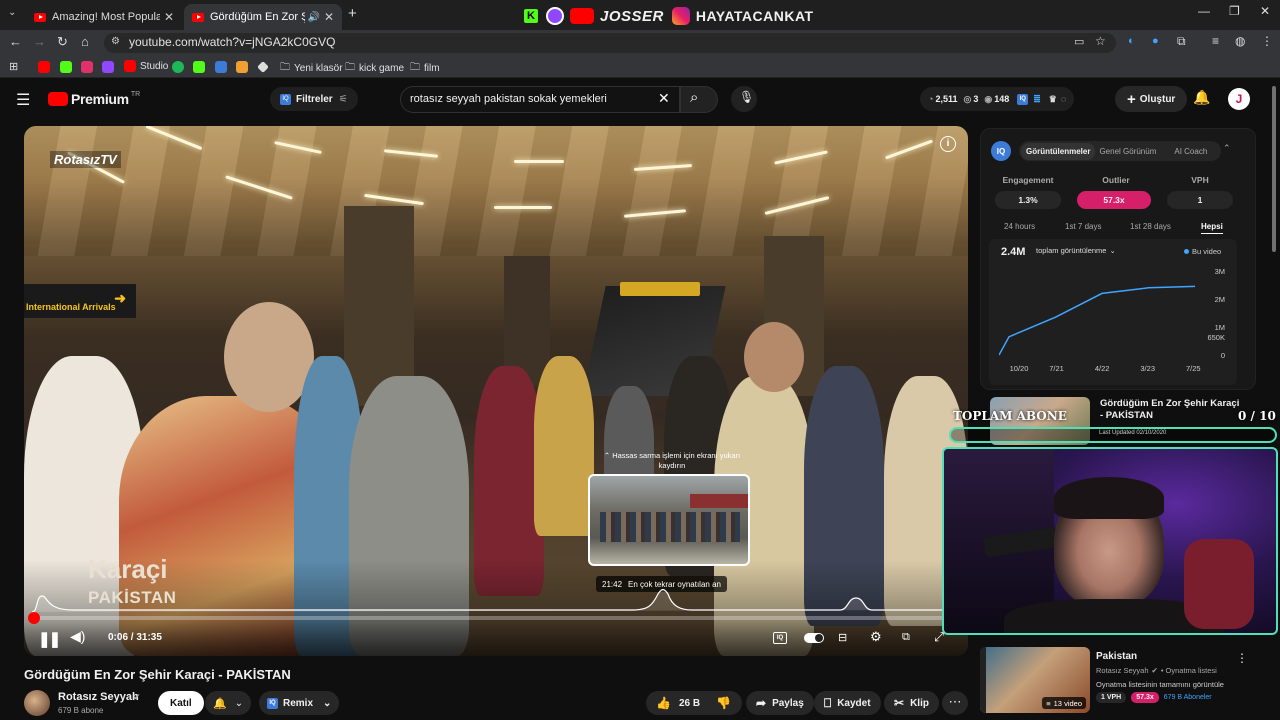  Describe the element at coordinates (906, 637) in the screenshot. I see `miniplayer-icon: ⧉` at that location.